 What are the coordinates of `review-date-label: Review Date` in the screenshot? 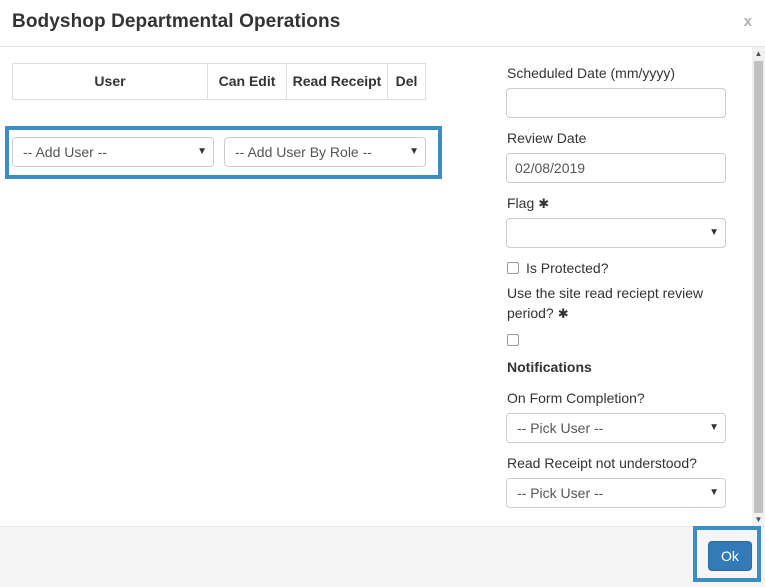 It's located at (547, 138).